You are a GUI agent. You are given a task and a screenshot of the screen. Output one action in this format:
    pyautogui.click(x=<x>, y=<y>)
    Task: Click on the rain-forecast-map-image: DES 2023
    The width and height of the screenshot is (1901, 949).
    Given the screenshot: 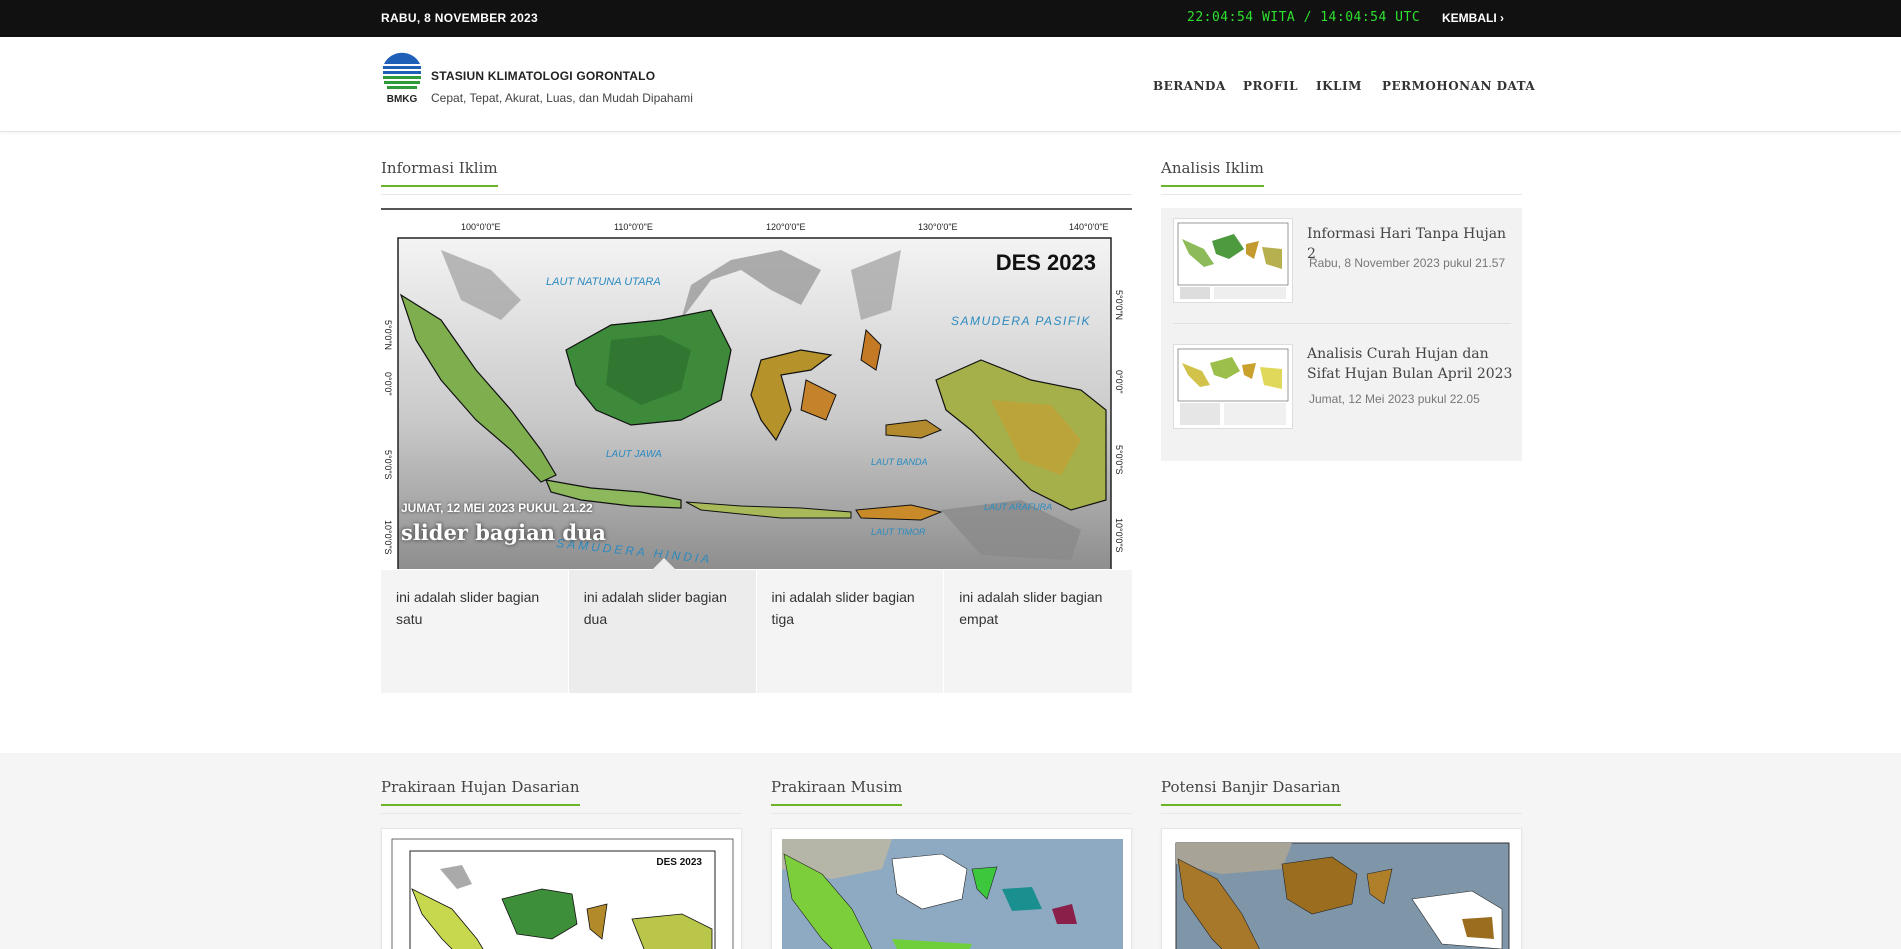 What is the action you would take?
    pyautogui.click(x=562, y=893)
    